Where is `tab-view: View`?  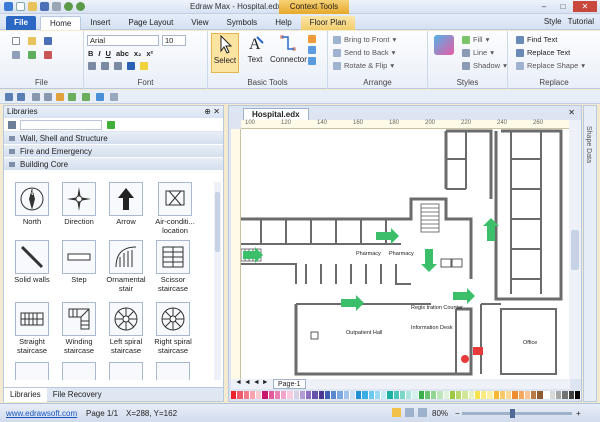
tab-view: View is located at coordinates (199, 23).